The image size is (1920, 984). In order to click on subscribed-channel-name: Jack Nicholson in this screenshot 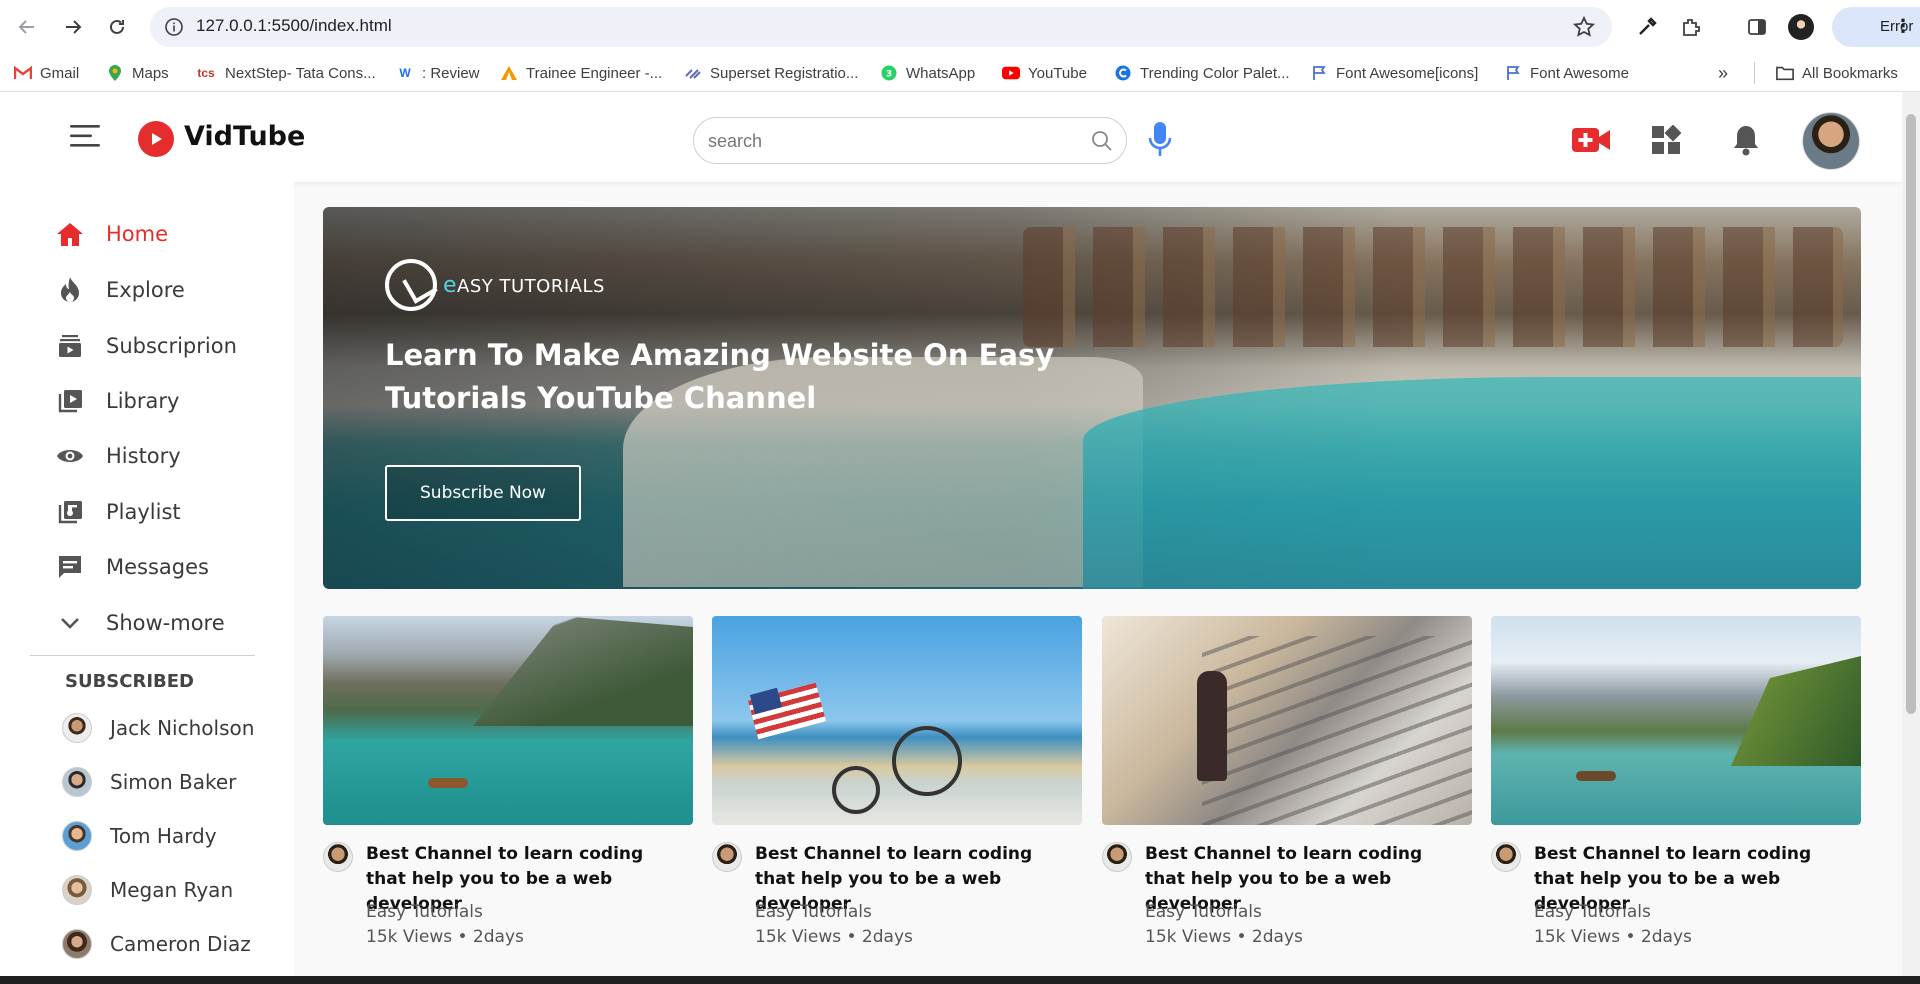, I will do `click(182, 728)`.